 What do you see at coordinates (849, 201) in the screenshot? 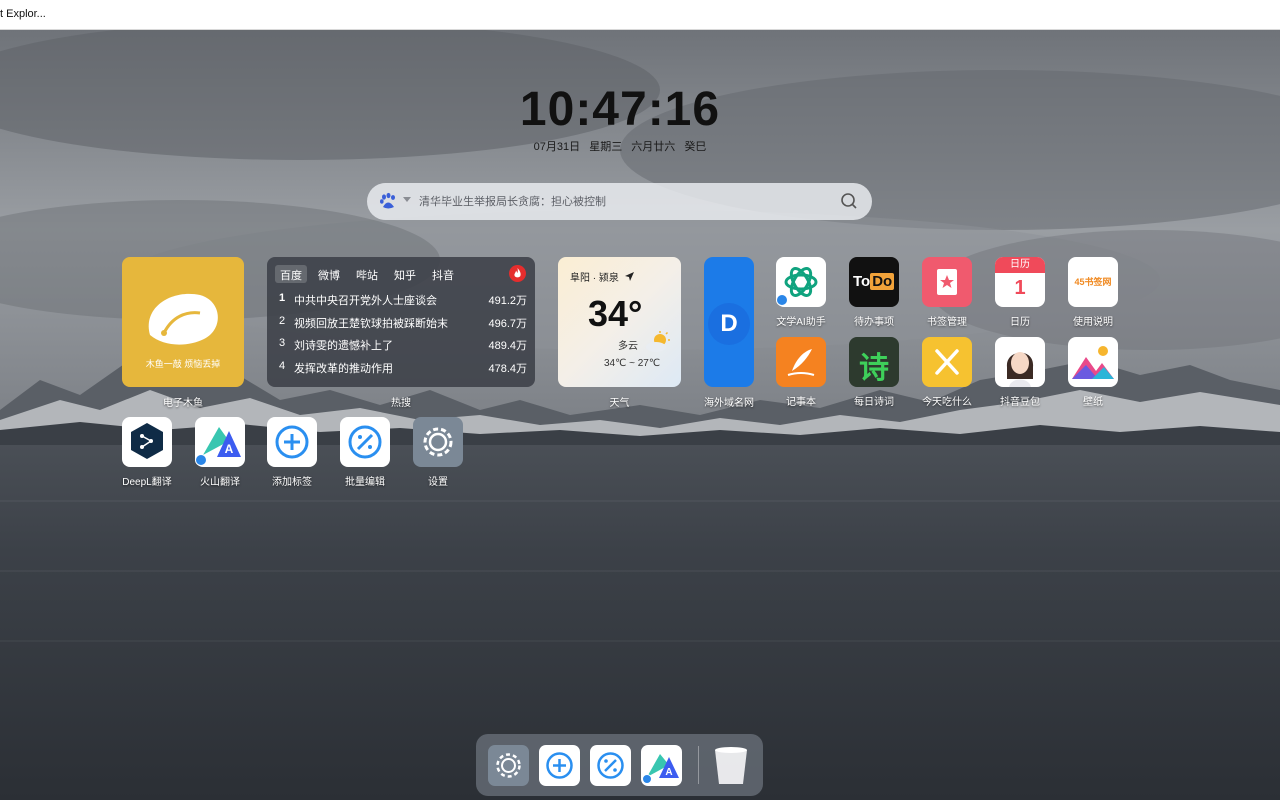
I see `search-icon` at bounding box center [849, 201].